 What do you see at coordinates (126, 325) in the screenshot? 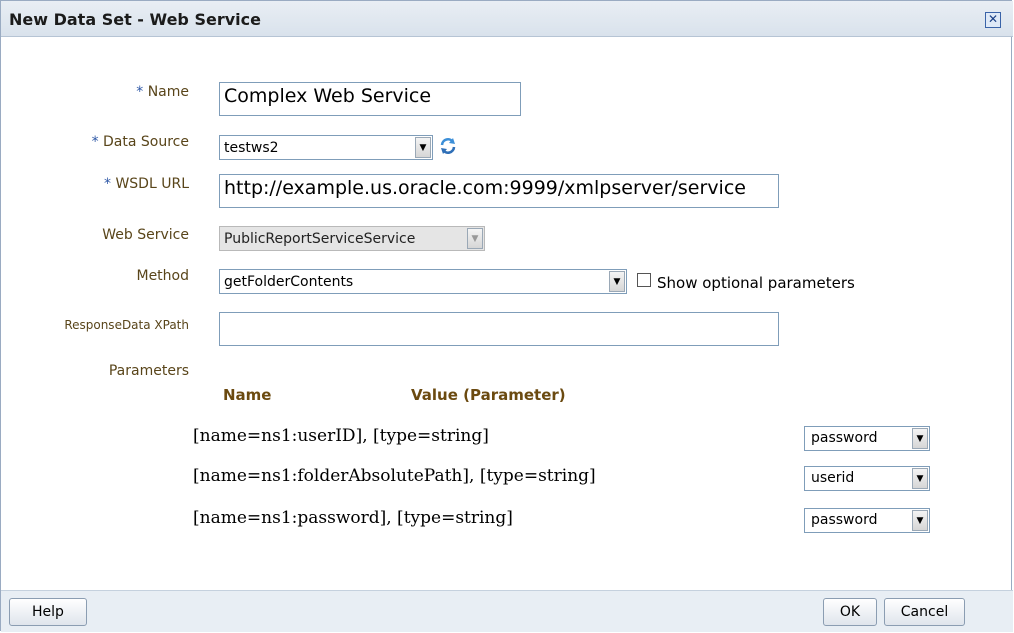
I see `response-xpath-label: ResponseData XPath` at bounding box center [126, 325].